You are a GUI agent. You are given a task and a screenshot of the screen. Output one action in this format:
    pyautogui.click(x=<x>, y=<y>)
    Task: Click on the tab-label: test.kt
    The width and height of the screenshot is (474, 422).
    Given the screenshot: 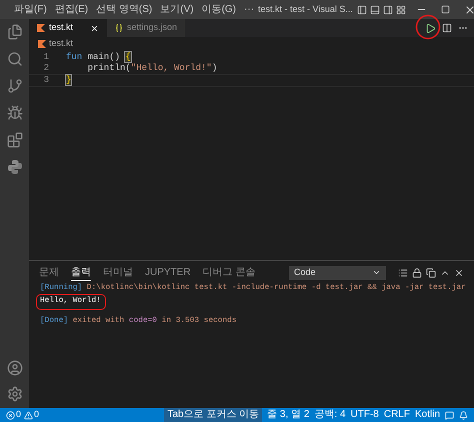 What is the action you would take?
    pyautogui.click(x=61, y=27)
    